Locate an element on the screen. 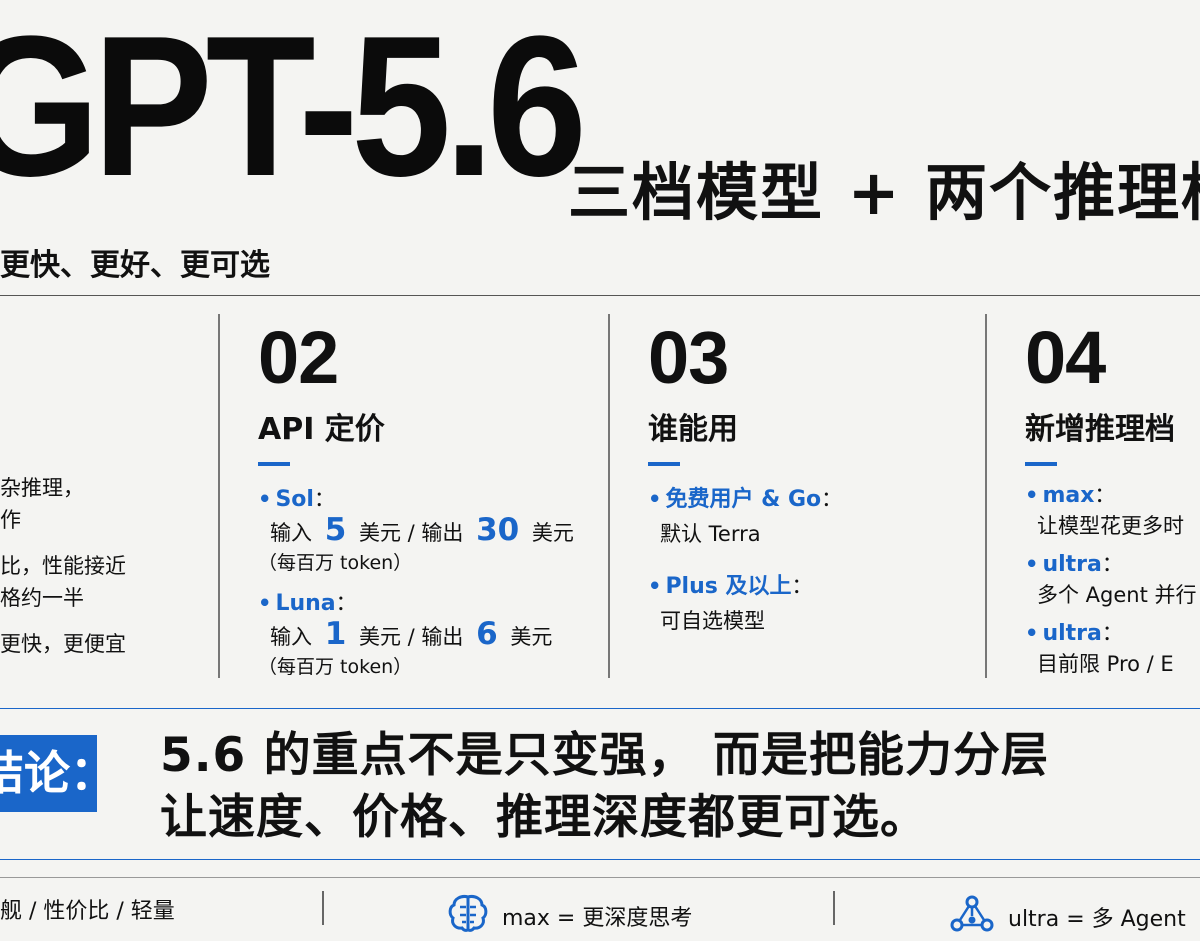 This screenshot has width=1200, height=941. page-subtitle: 三档模型 + 两个推理档 is located at coordinates (884, 192).